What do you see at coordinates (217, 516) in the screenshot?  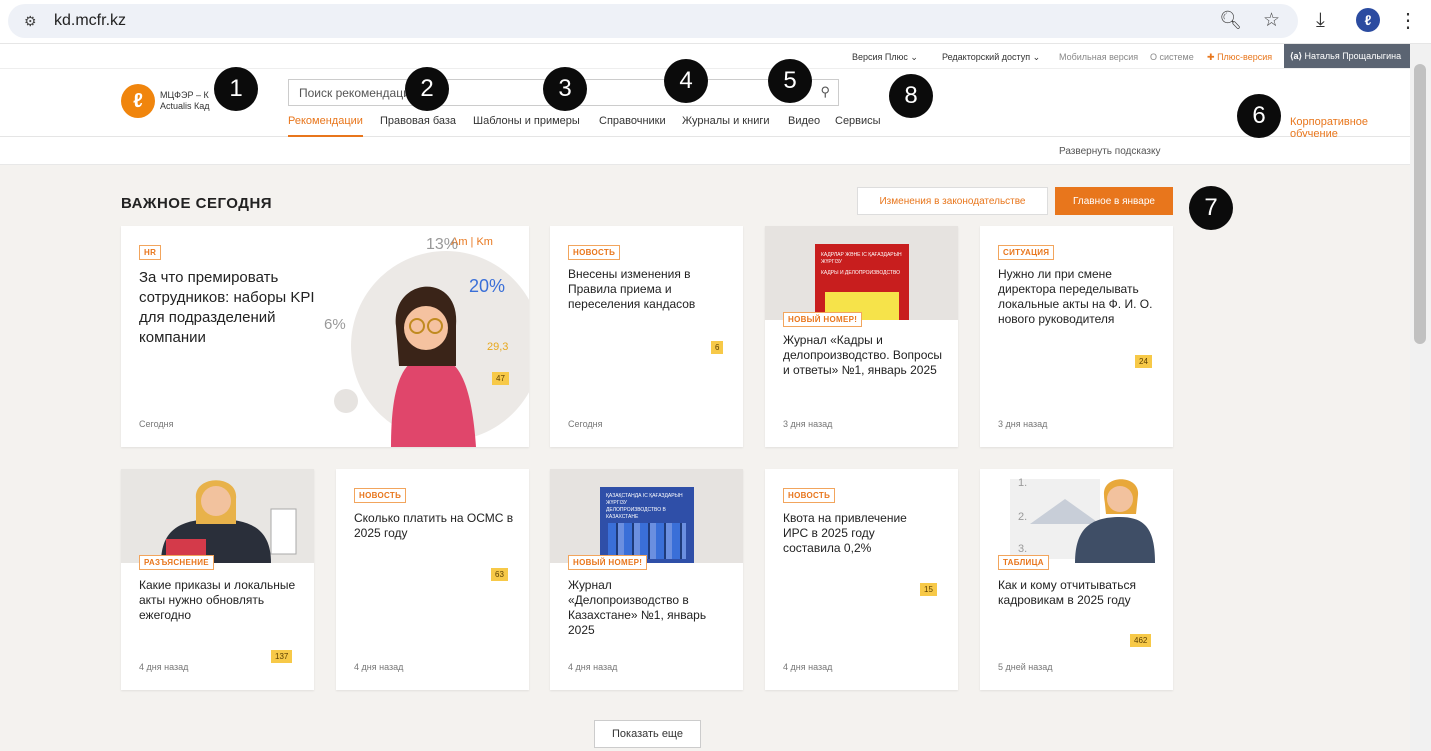 I see `woman-with-folders-illustration` at bounding box center [217, 516].